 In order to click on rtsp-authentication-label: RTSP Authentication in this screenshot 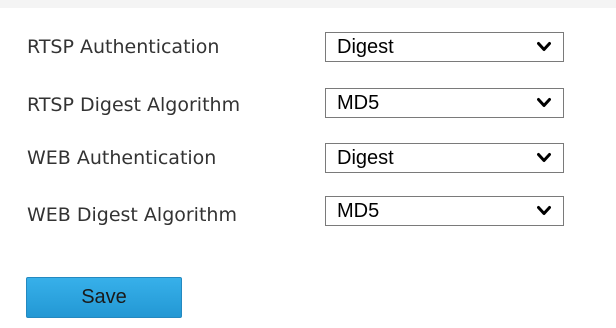, I will do `click(123, 47)`.